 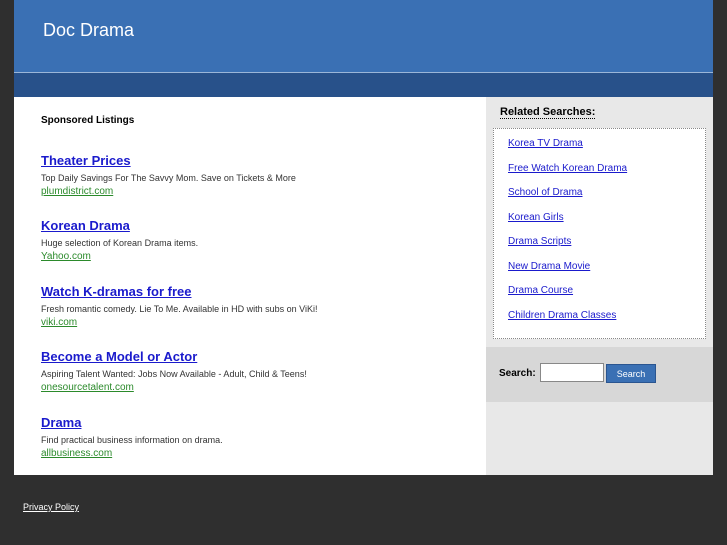 What do you see at coordinates (256, 453) in the screenshot?
I see `listing-url-link: allbusiness.com` at bounding box center [256, 453].